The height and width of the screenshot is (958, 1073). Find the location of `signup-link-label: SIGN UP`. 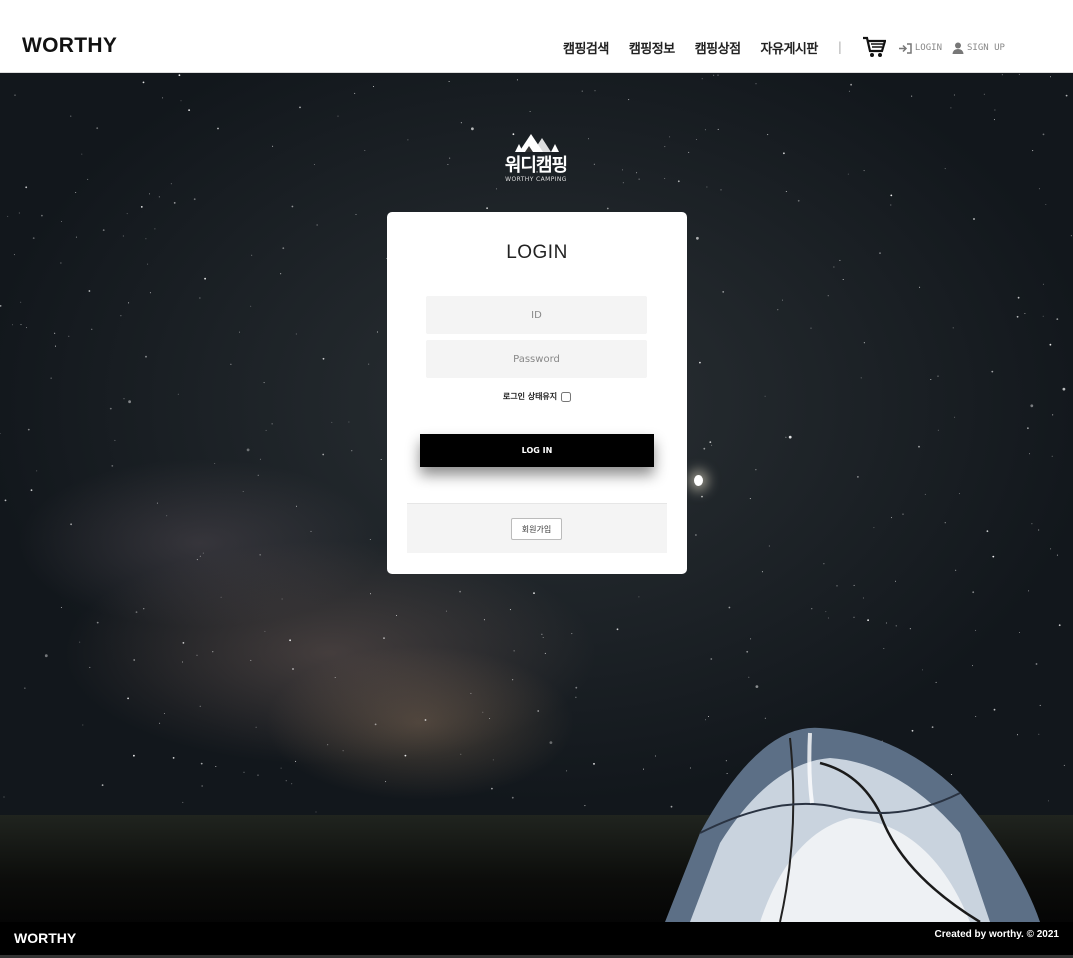

signup-link-label: SIGN UP is located at coordinates (985, 48).